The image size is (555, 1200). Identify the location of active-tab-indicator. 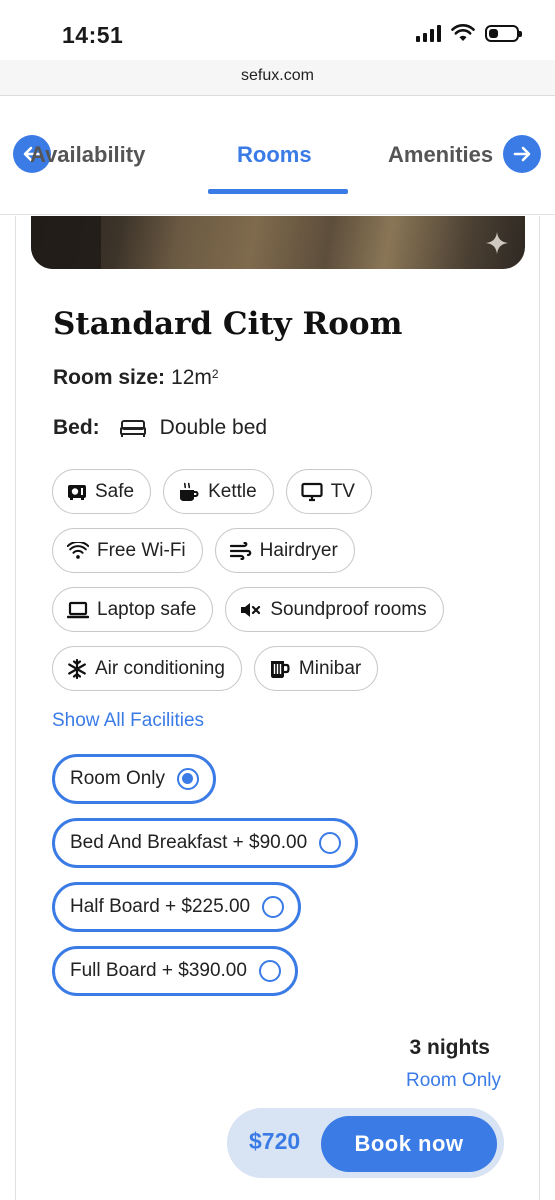
(278, 191).